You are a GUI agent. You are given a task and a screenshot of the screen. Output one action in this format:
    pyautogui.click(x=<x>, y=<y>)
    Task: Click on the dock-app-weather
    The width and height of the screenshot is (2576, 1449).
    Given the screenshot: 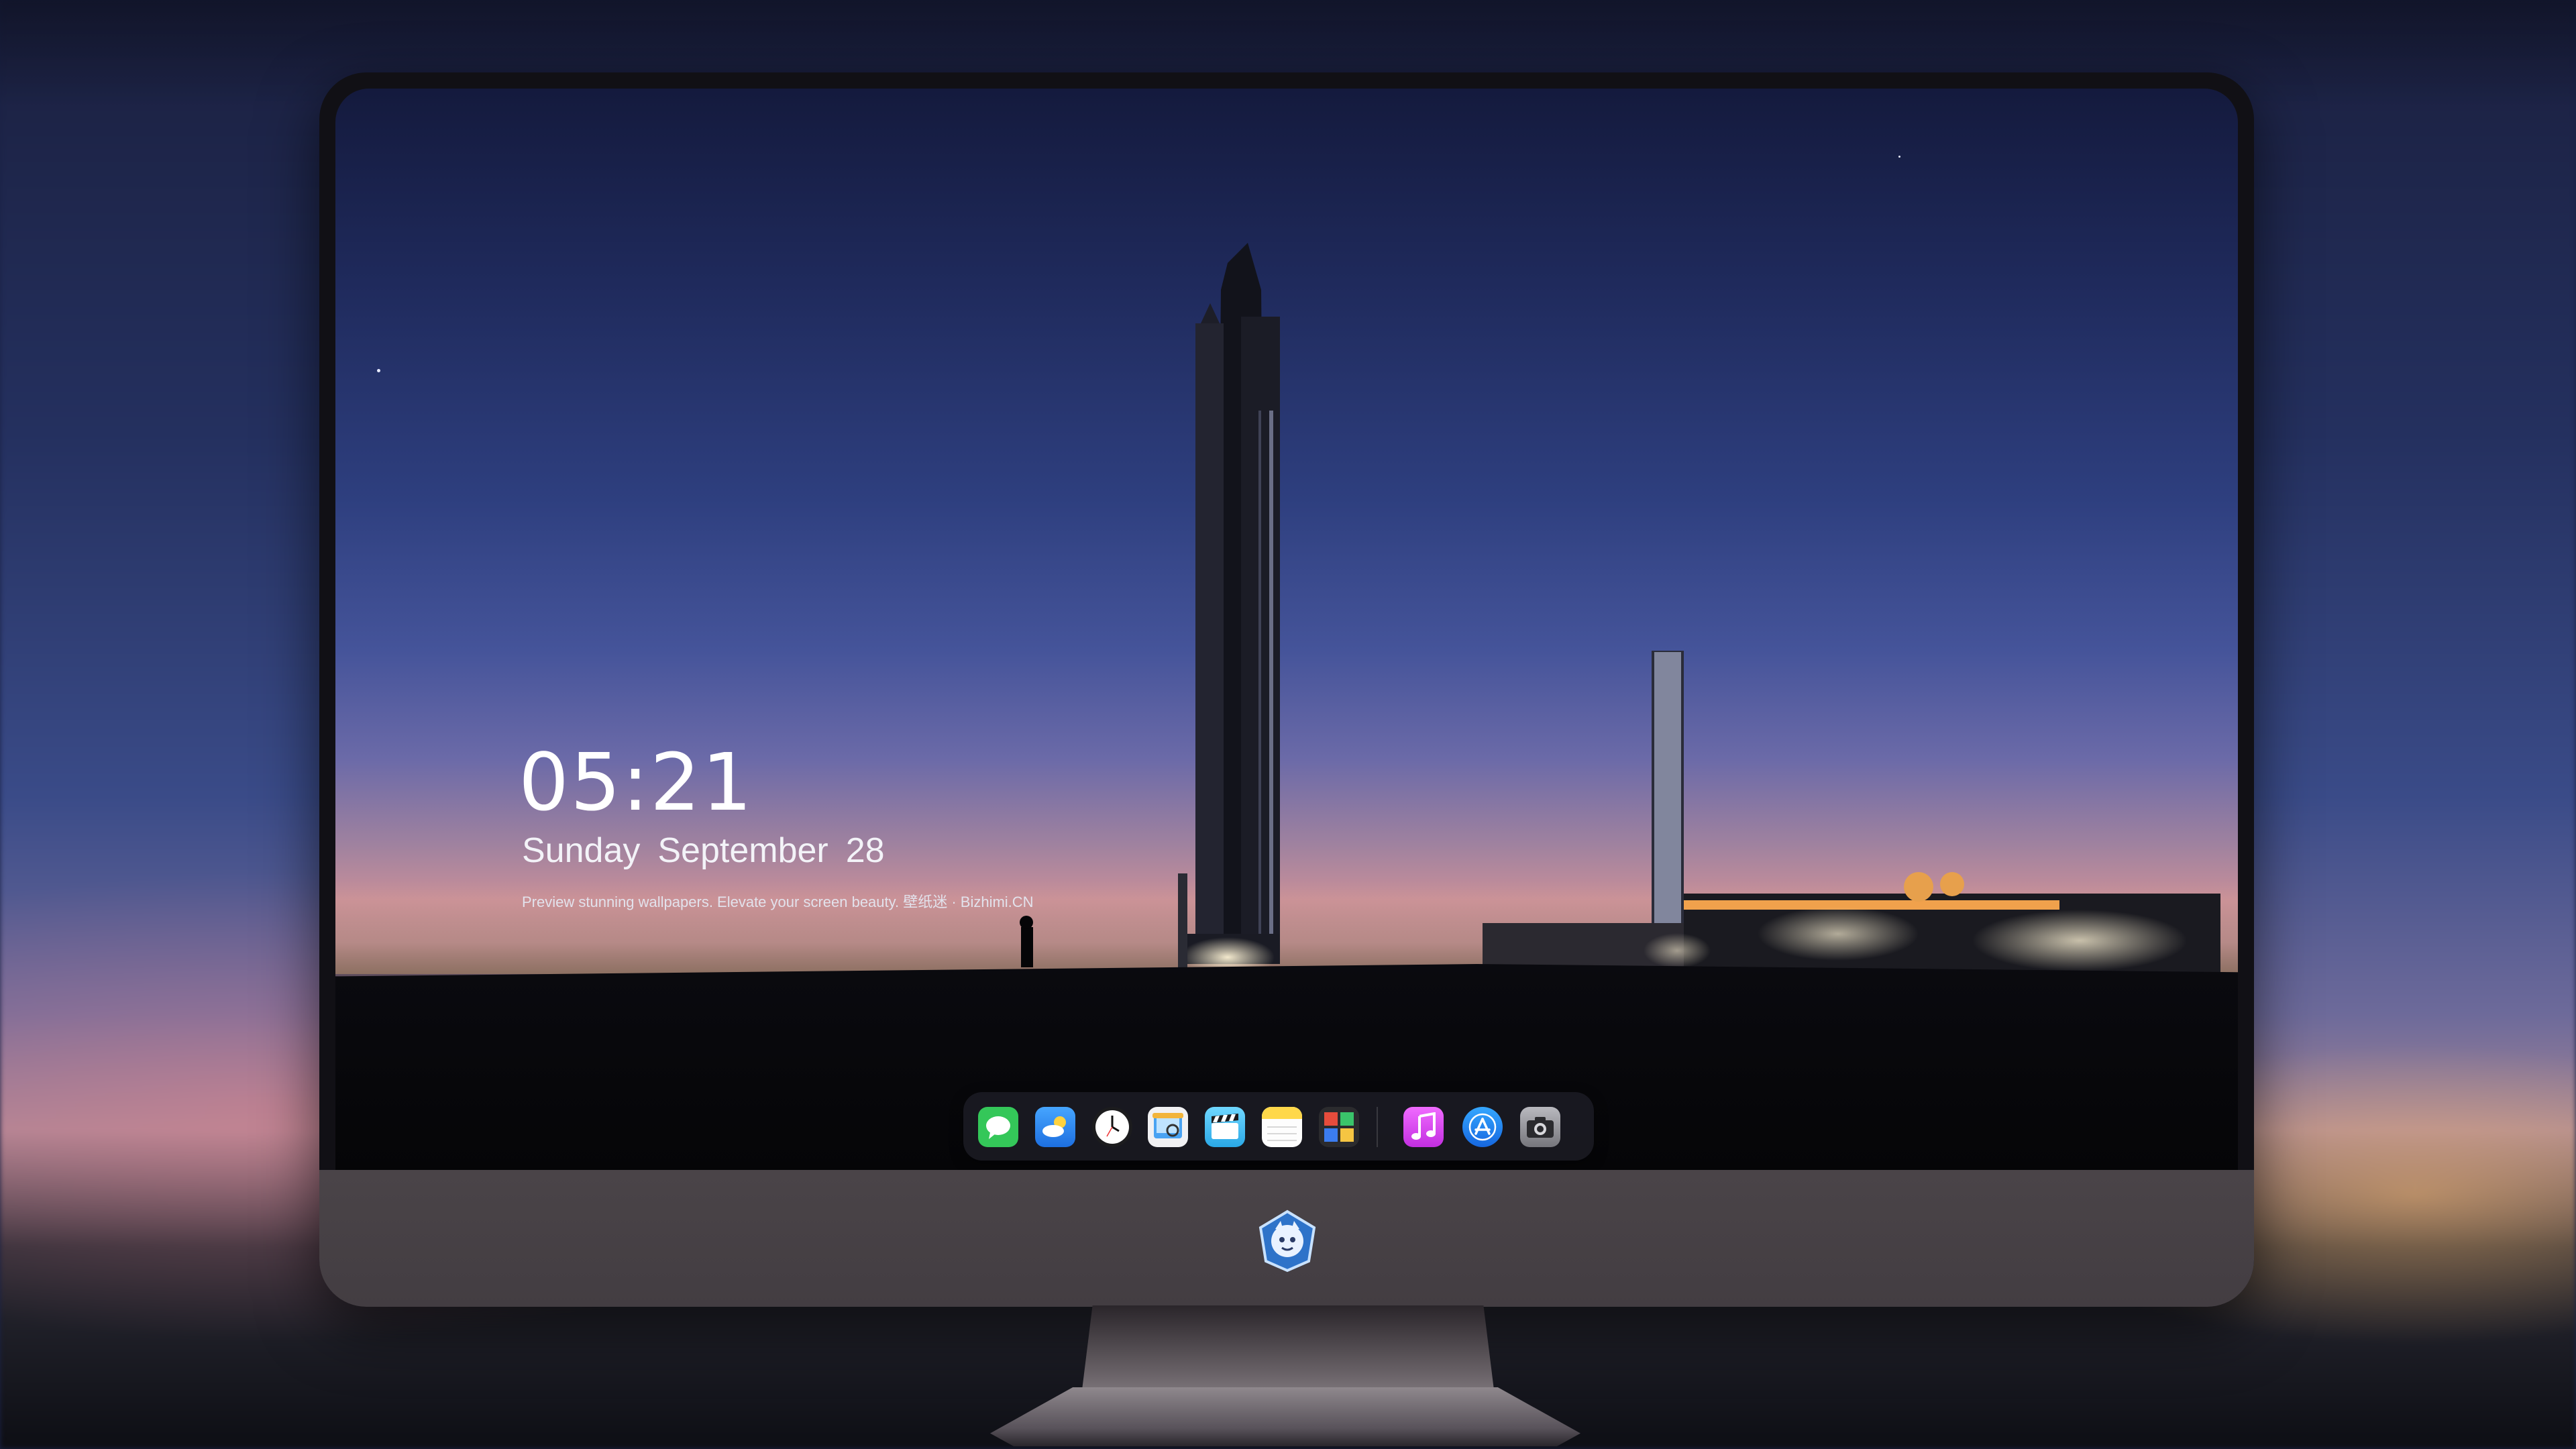 What is the action you would take?
    pyautogui.click(x=1055, y=1127)
    